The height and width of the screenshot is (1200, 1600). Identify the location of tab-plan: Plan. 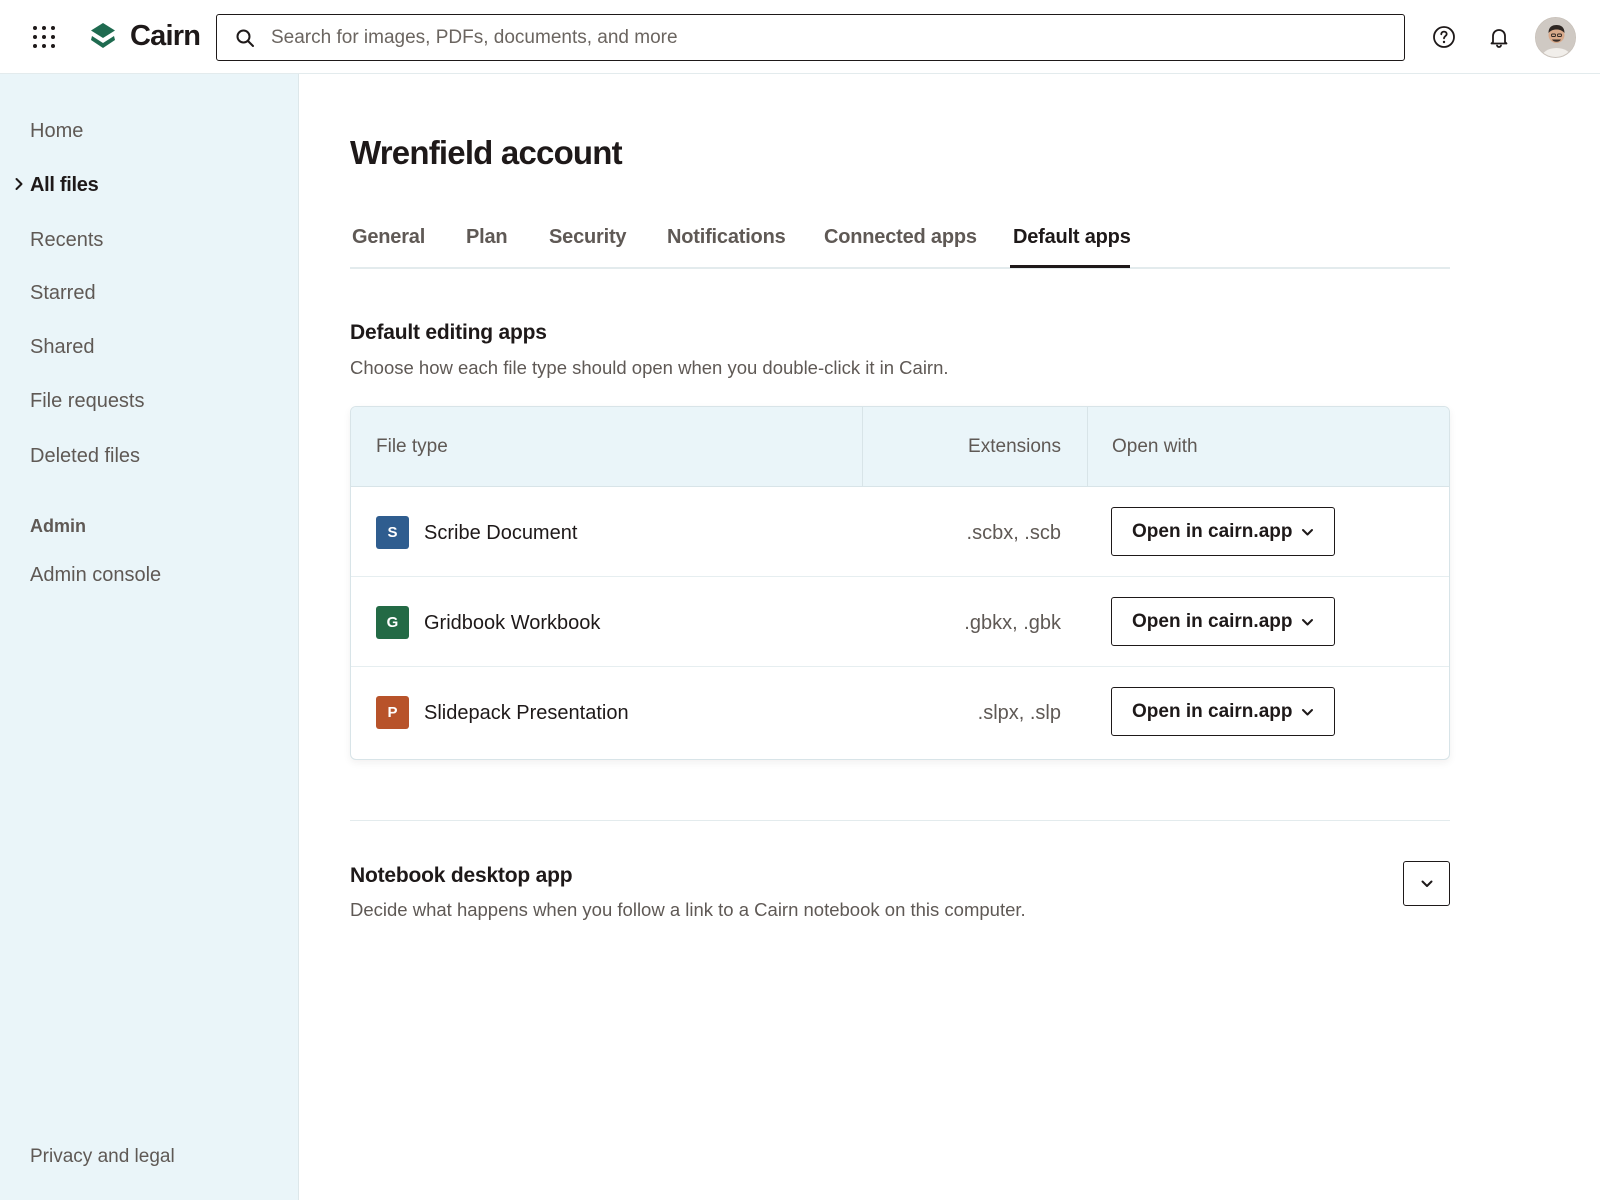
(487, 247).